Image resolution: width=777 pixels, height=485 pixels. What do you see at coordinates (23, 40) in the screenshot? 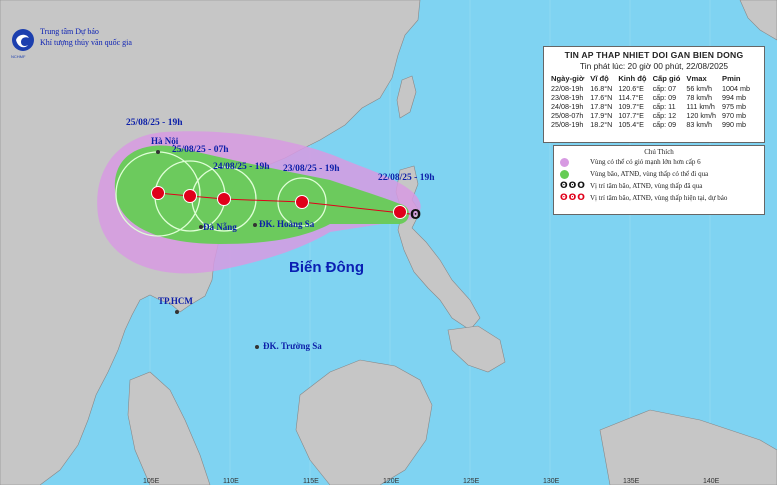
I see `nchmf-logo-icon` at bounding box center [23, 40].